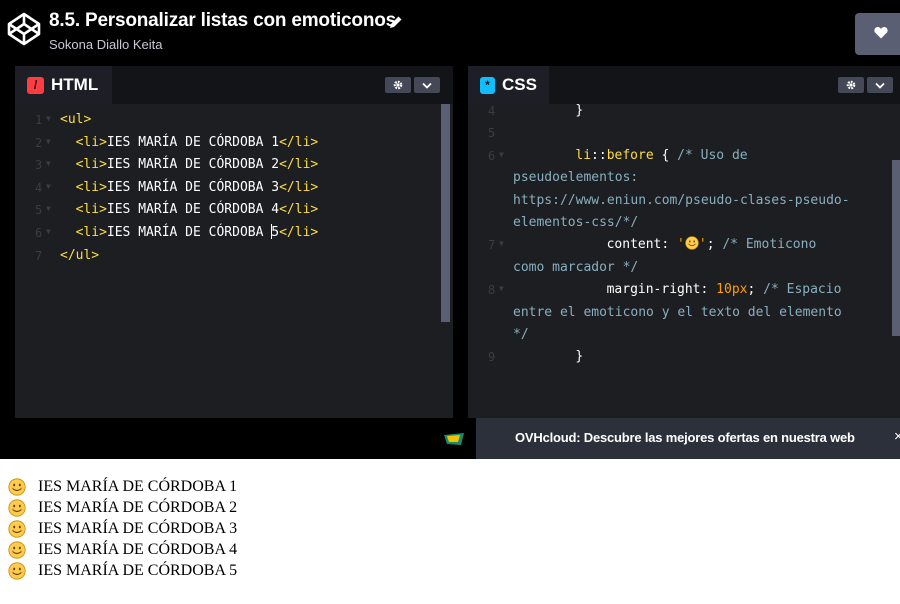 Image resolution: width=900 pixels, height=604 pixels. What do you see at coordinates (684, 133) in the screenshot?
I see `code-line: 5` at bounding box center [684, 133].